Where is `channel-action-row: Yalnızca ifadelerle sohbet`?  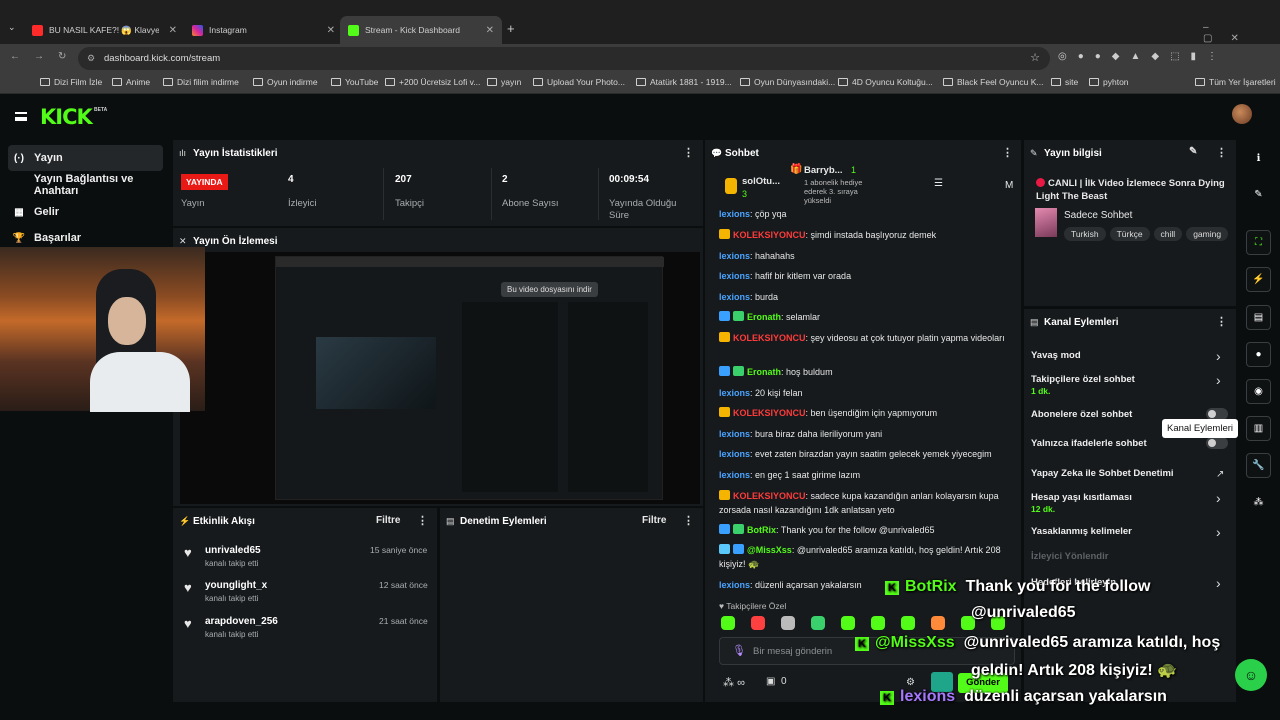
channel-action-row: Yalnızca ifadelerle sohbet is located at coordinates (1089, 443).